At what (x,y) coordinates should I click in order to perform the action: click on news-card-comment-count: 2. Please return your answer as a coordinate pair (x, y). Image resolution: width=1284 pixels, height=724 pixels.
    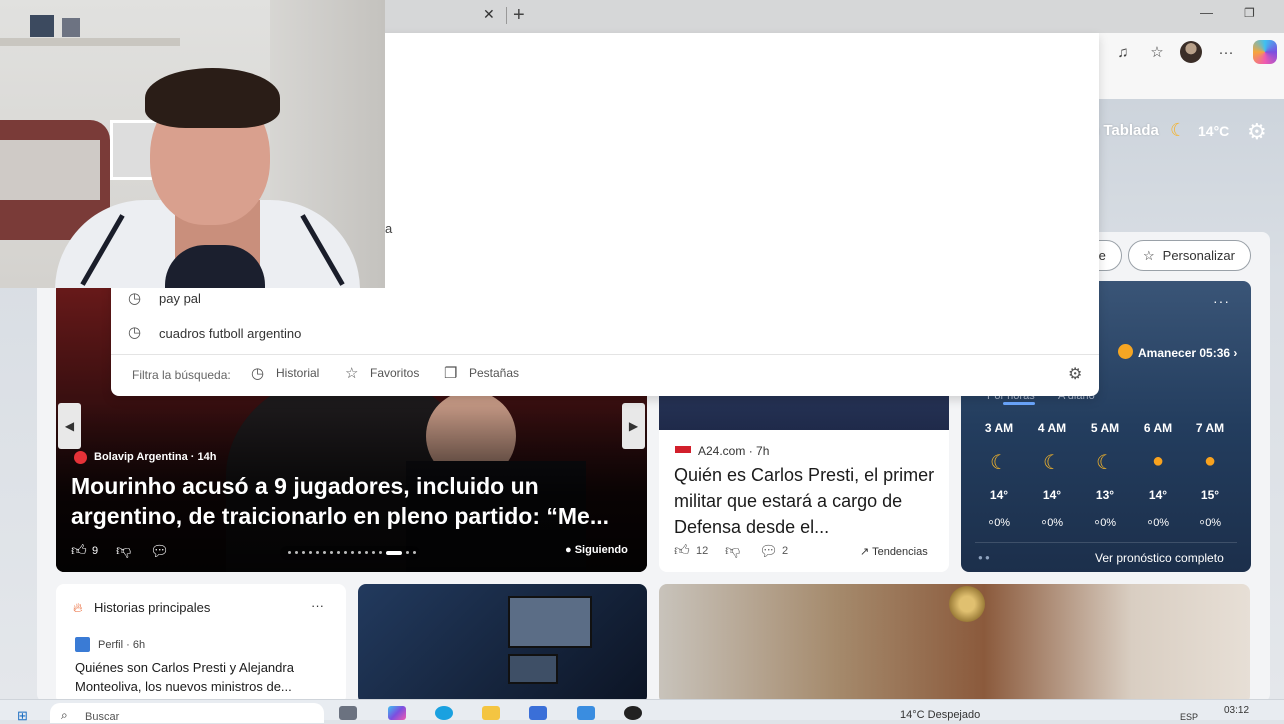
    Looking at the image, I should click on (785, 551).